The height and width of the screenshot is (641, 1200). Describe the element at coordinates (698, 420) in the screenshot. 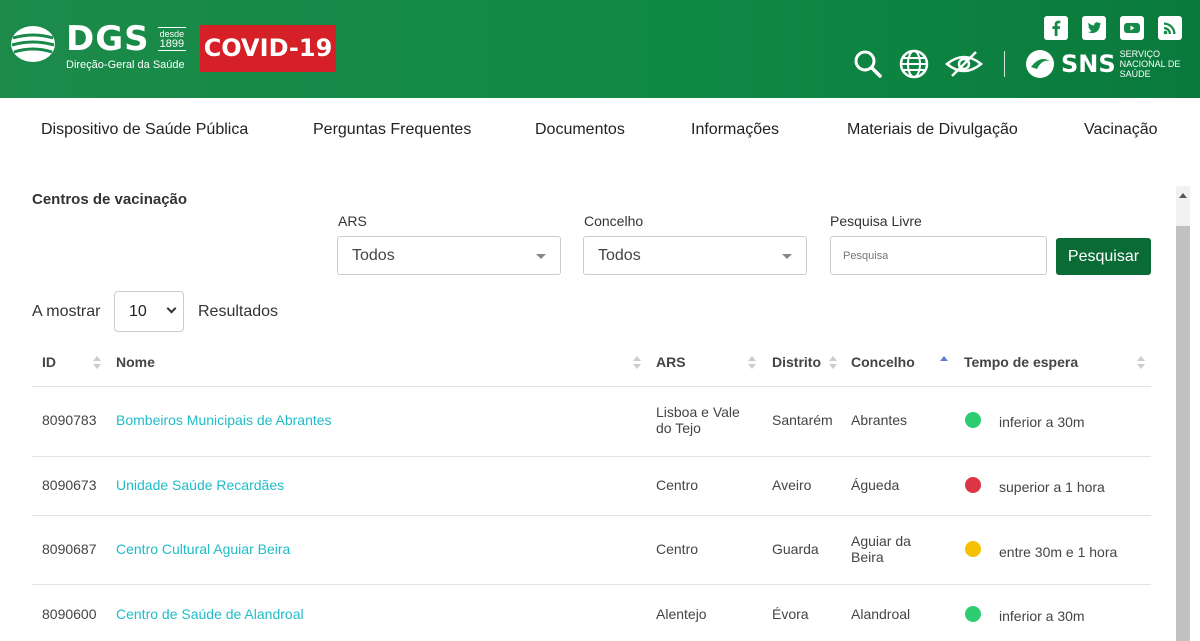

I see `cell-ars: Lisboa e Vale do Tejo` at that location.